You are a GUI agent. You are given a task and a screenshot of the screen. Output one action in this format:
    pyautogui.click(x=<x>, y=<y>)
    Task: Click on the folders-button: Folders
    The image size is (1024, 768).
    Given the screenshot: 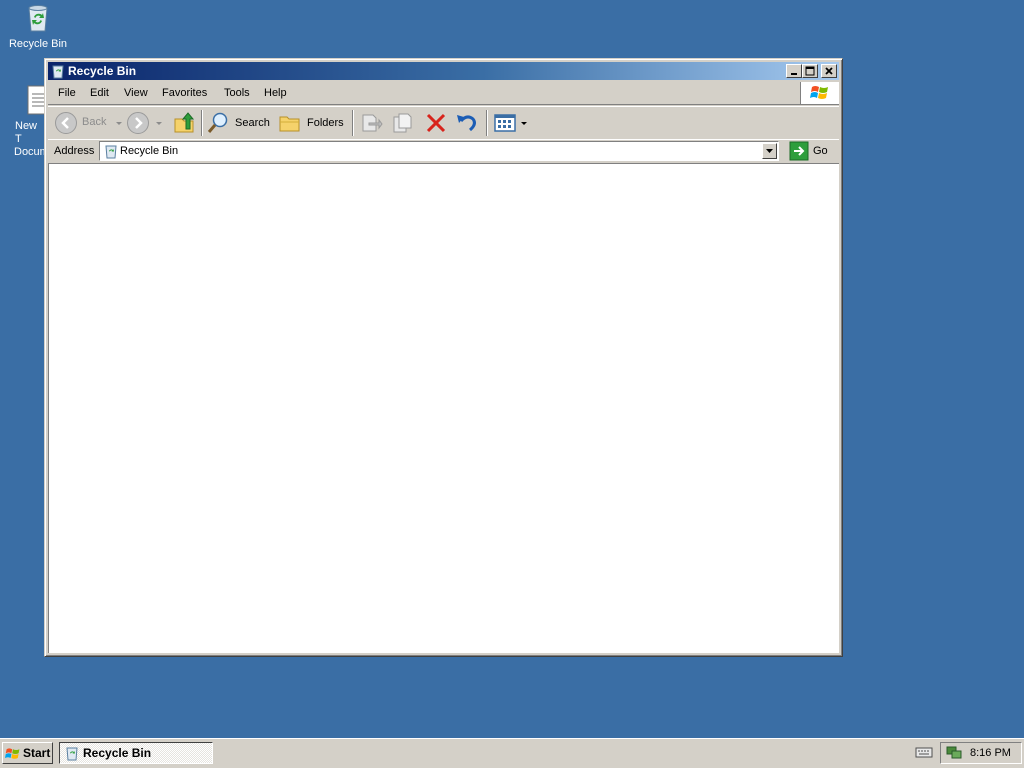 What is the action you would take?
    pyautogui.click(x=313, y=123)
    